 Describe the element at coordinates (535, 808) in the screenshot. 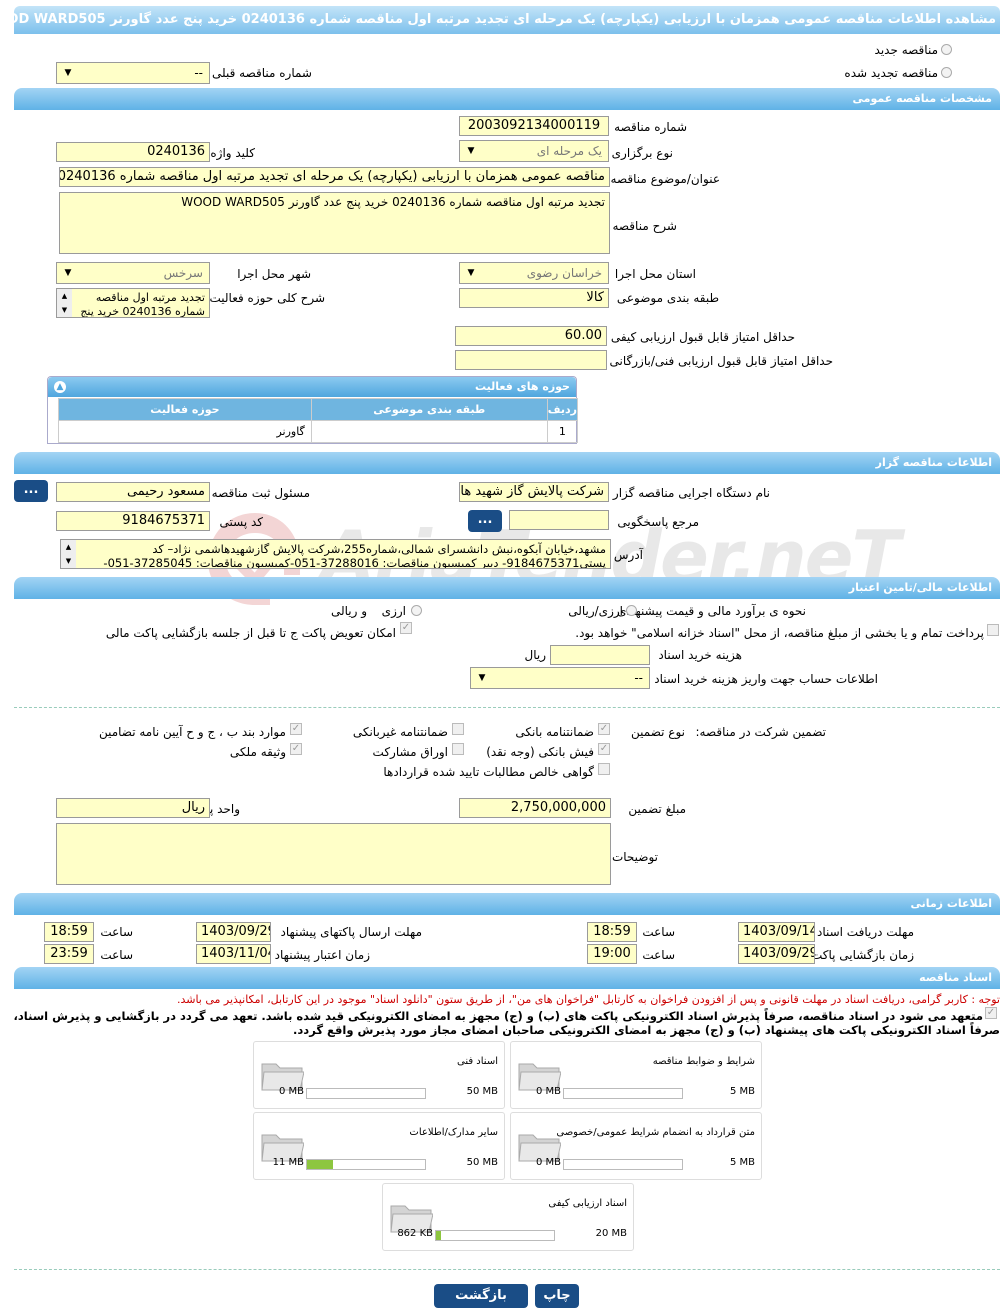

I see `amount-field: 2,750,000,000` at that location.